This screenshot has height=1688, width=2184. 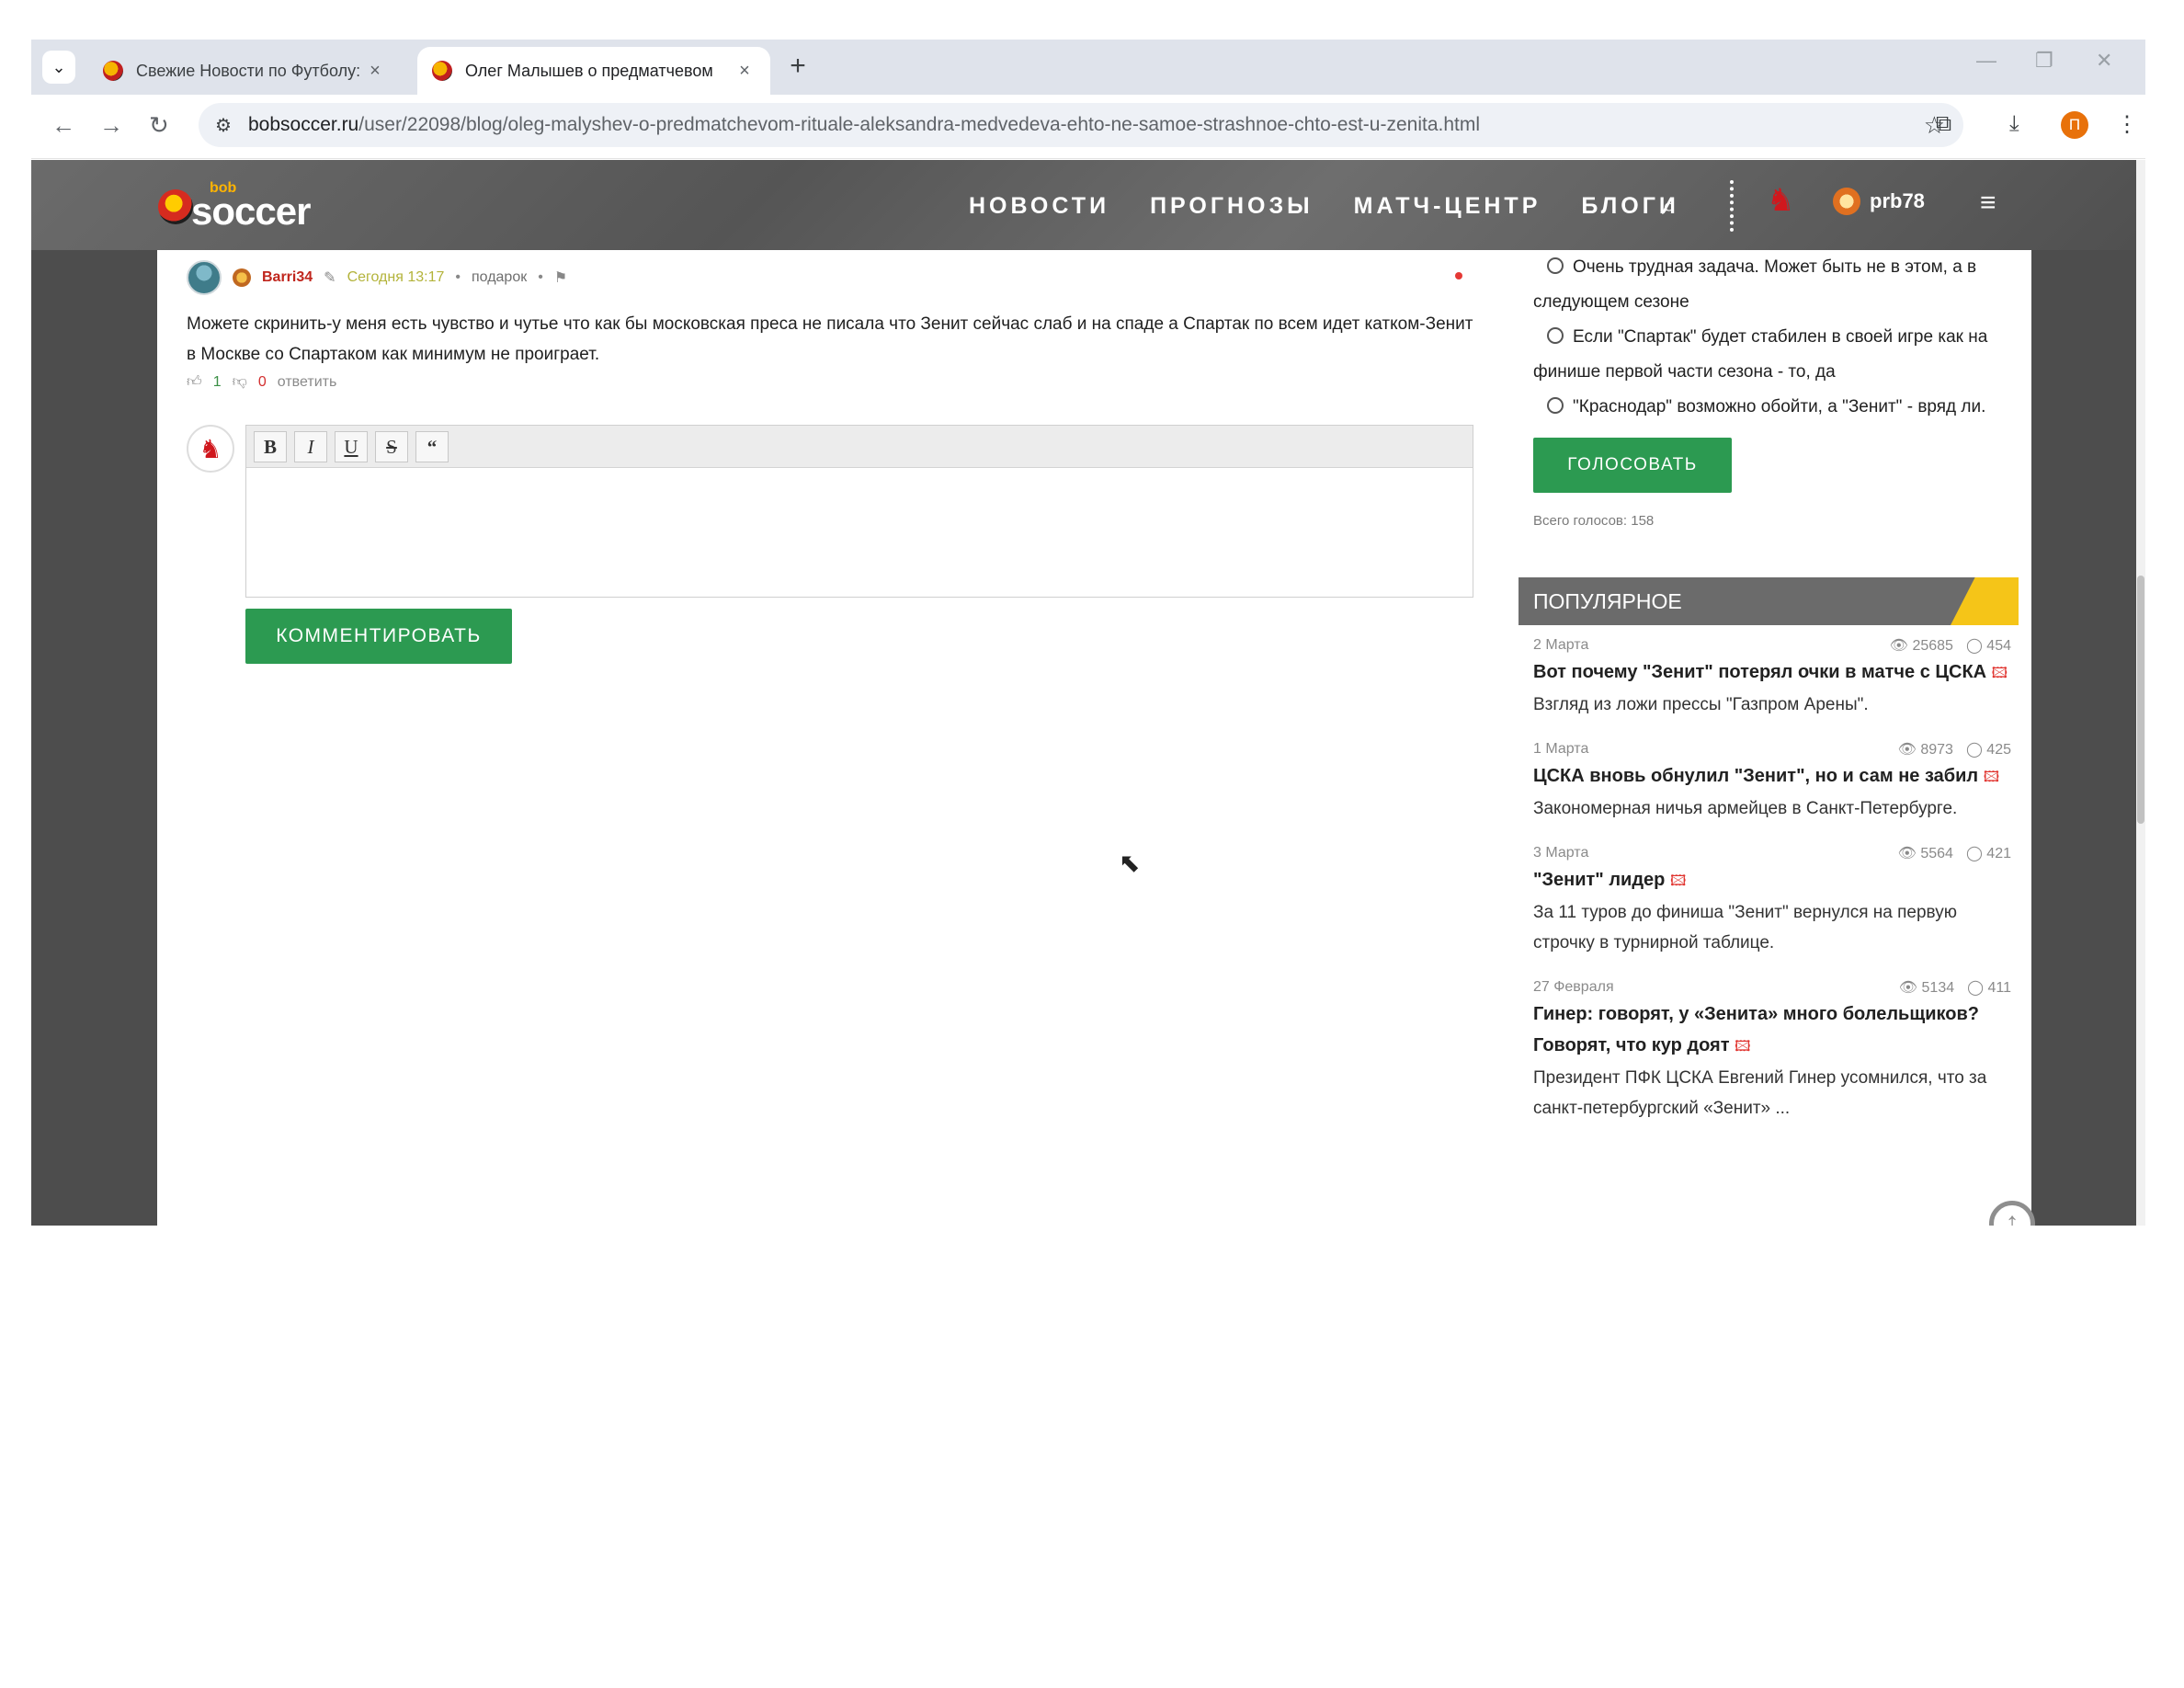 I want to click on browser-tab: Свежие Новости по Футболу: И ×, so click(x=244, y=71).